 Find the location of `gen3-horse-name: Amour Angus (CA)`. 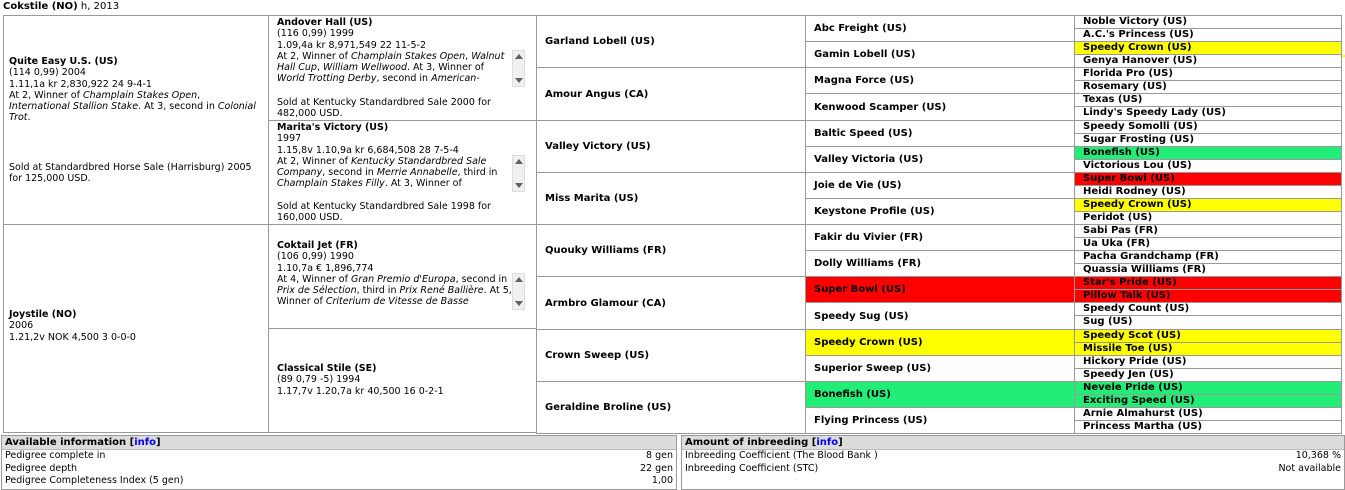

gen3-horse-name: Amour Angus (CA) is located at coordinates (596, 94).